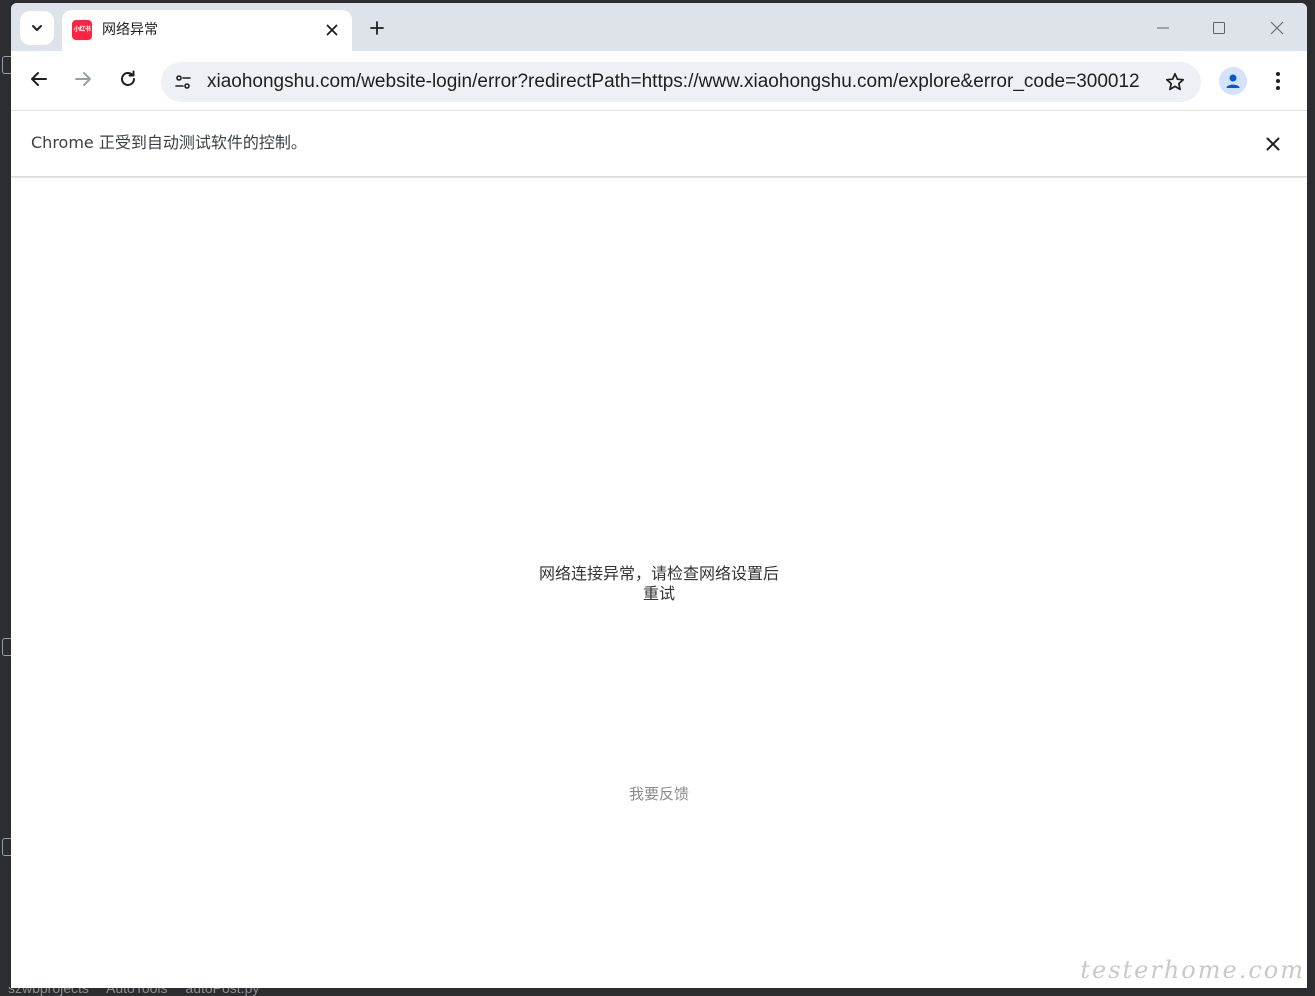  What do you see at coordinates (207, 30) in the screenshot?
I see `browser-tab-active: 小红书 网络异常` at bounding box center [207, 30].